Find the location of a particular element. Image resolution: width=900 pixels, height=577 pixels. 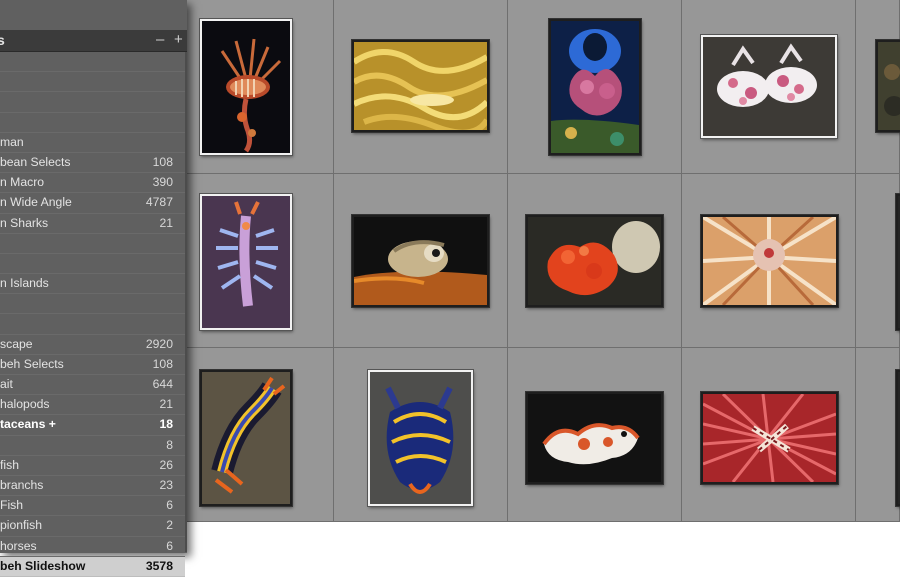

collection-name: man is located at coordinates (12, 141).